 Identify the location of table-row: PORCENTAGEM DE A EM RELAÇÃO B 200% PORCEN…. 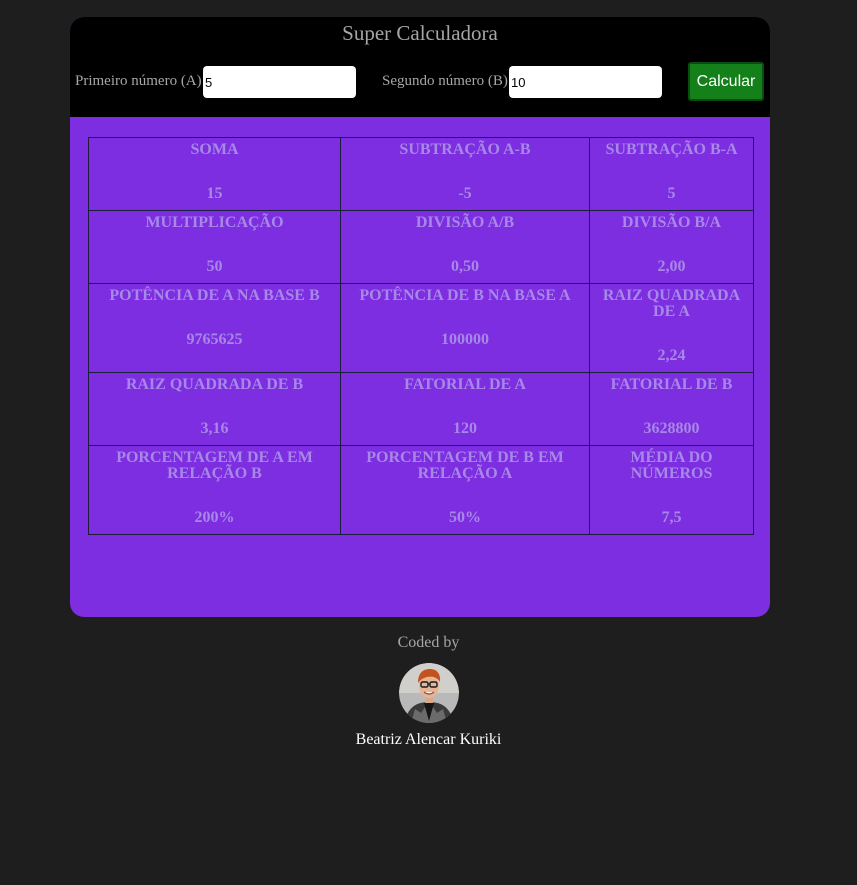
(421, 490).